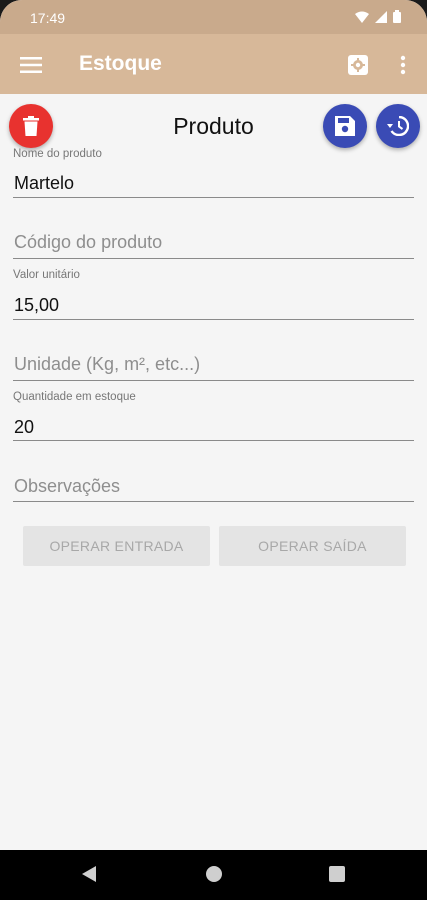 The image size is (427, 900). What do you see at coordinates (44, 183) in the screenshot?
I see `product-name-value: Martelo` at bounding box center [44, 183].